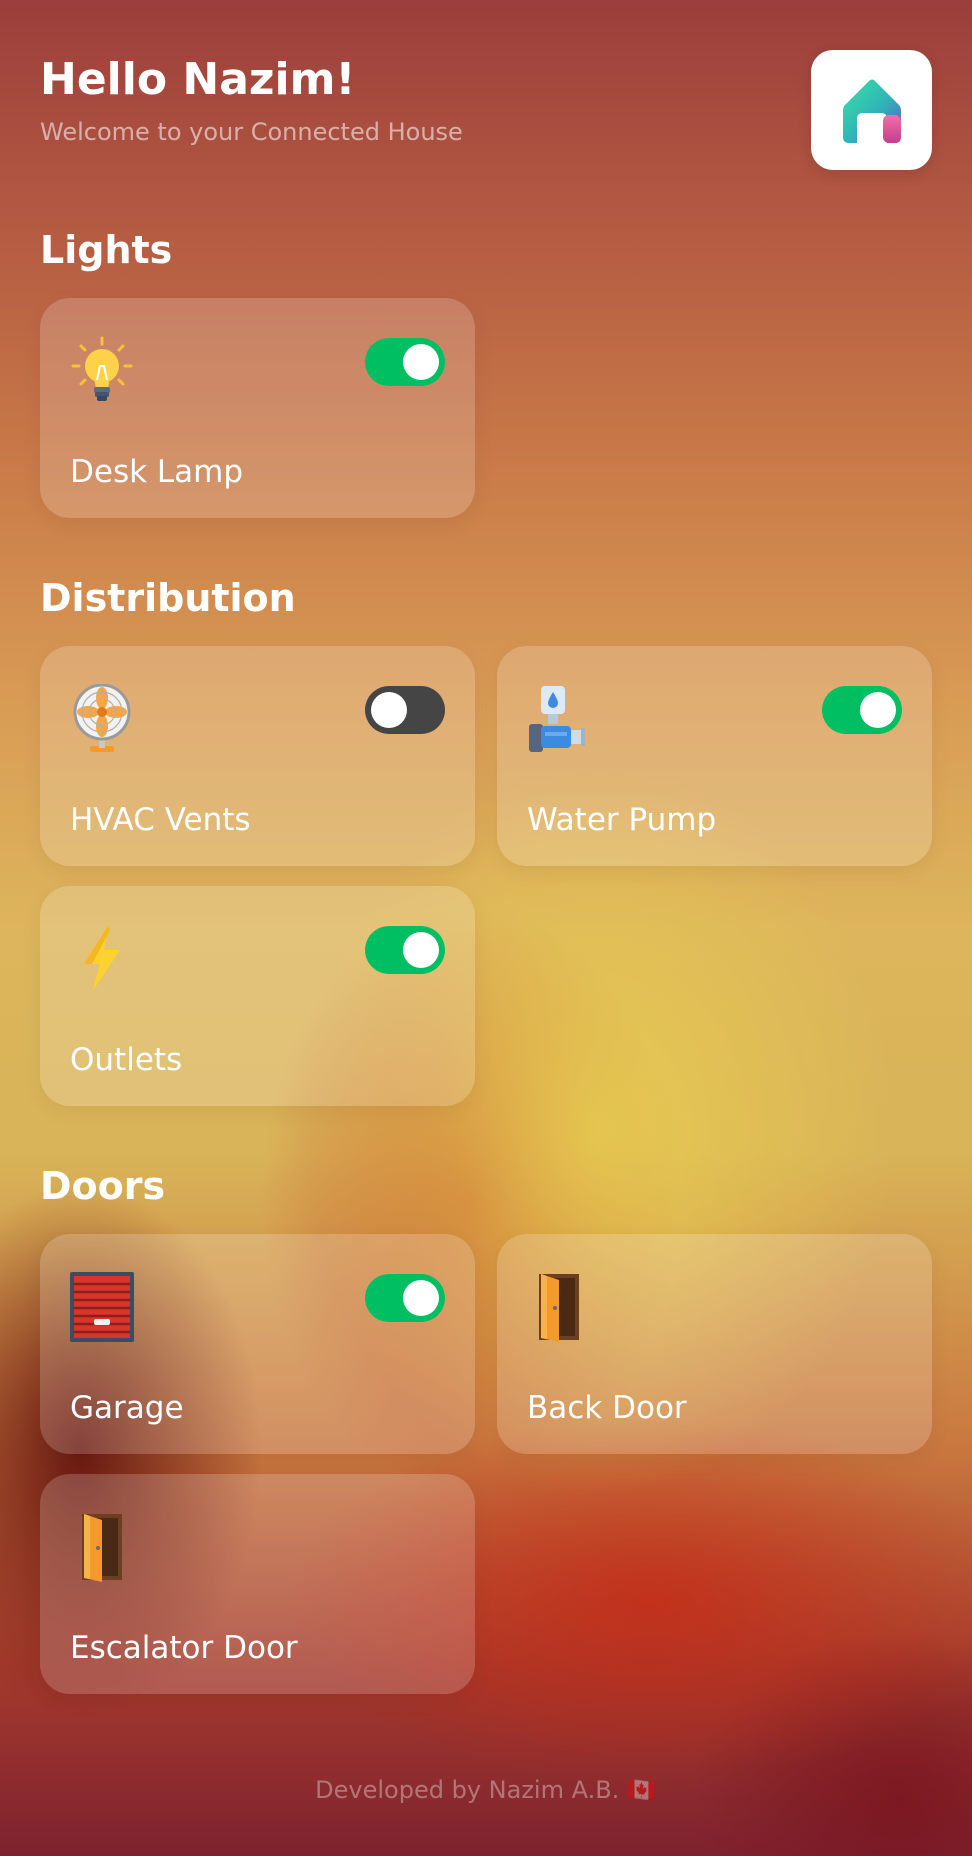 This screenshot has width=972, height=1856. What do you see at coordinates (257, 1584) in the screenshot?
I see `device-card-escalator-door: Escalator Door` at bounding box center [257, 1584].